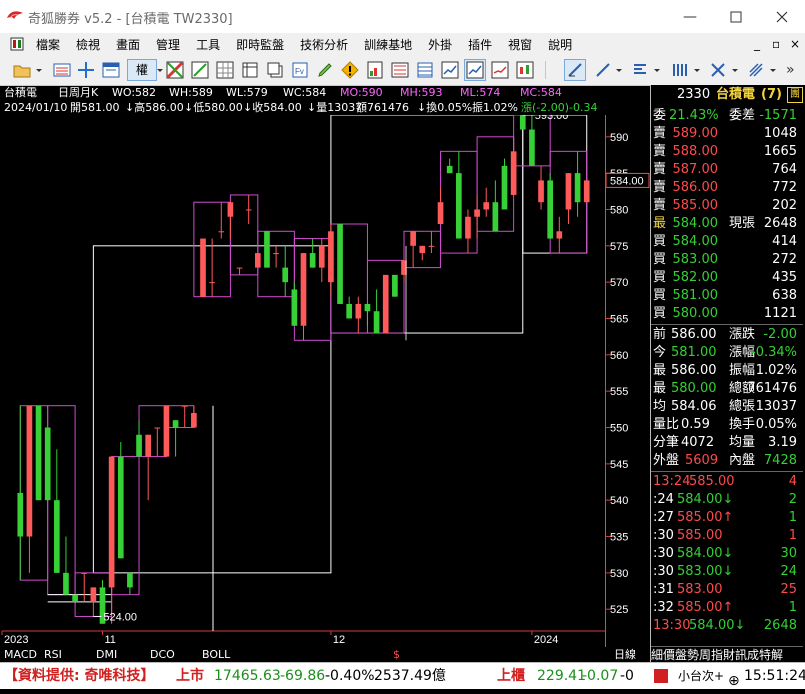 The height and width of the screenshot is (694, 805). I want to click on menu-item-2: 畫面, so click(128, 44).